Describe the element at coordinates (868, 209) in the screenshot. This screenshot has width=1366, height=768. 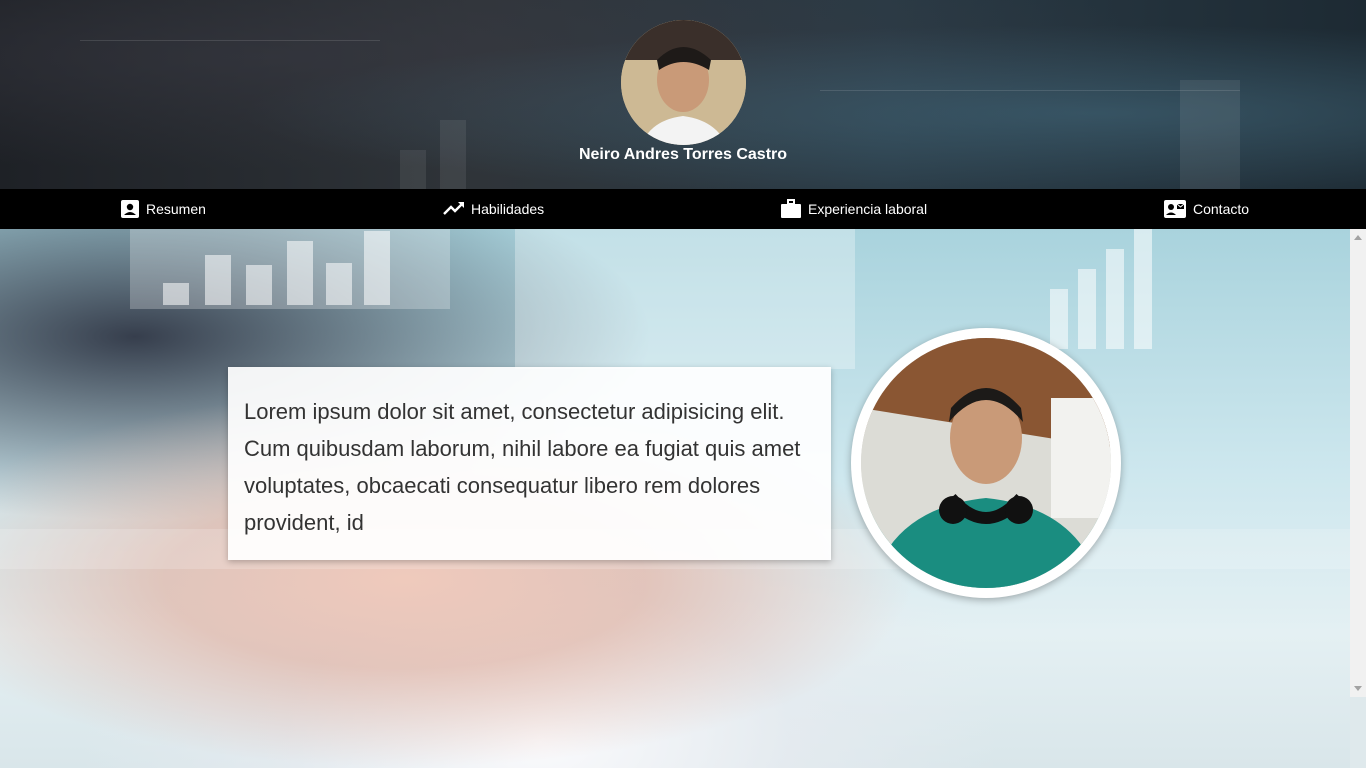
I see `nav-item-label: Experiencia laboral` at that location.